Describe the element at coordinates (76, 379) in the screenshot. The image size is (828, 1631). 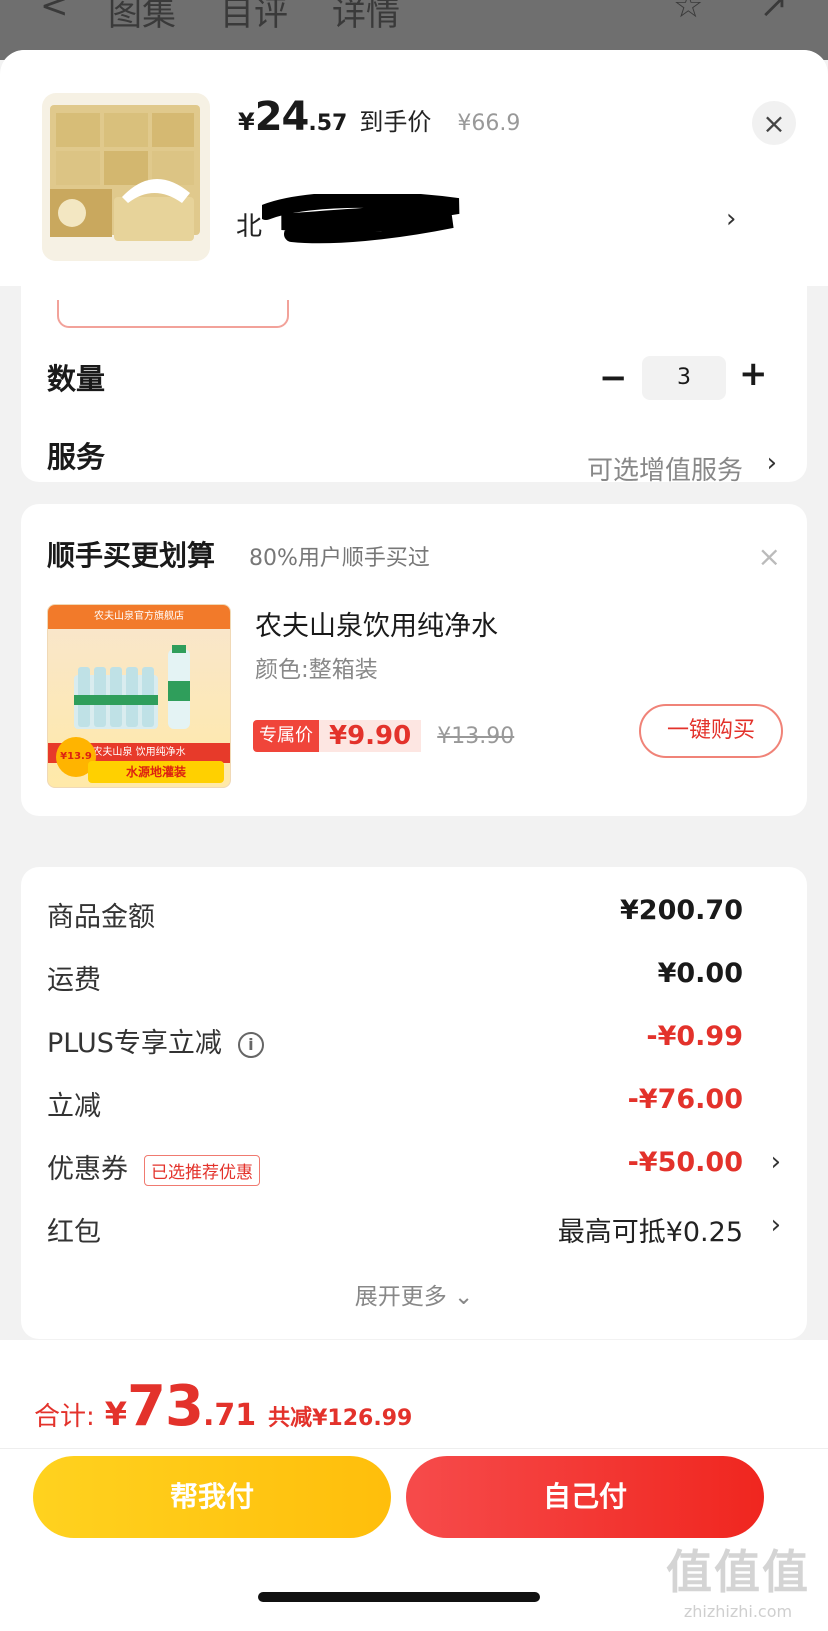
I see `quantity-label: 数量` at that location.